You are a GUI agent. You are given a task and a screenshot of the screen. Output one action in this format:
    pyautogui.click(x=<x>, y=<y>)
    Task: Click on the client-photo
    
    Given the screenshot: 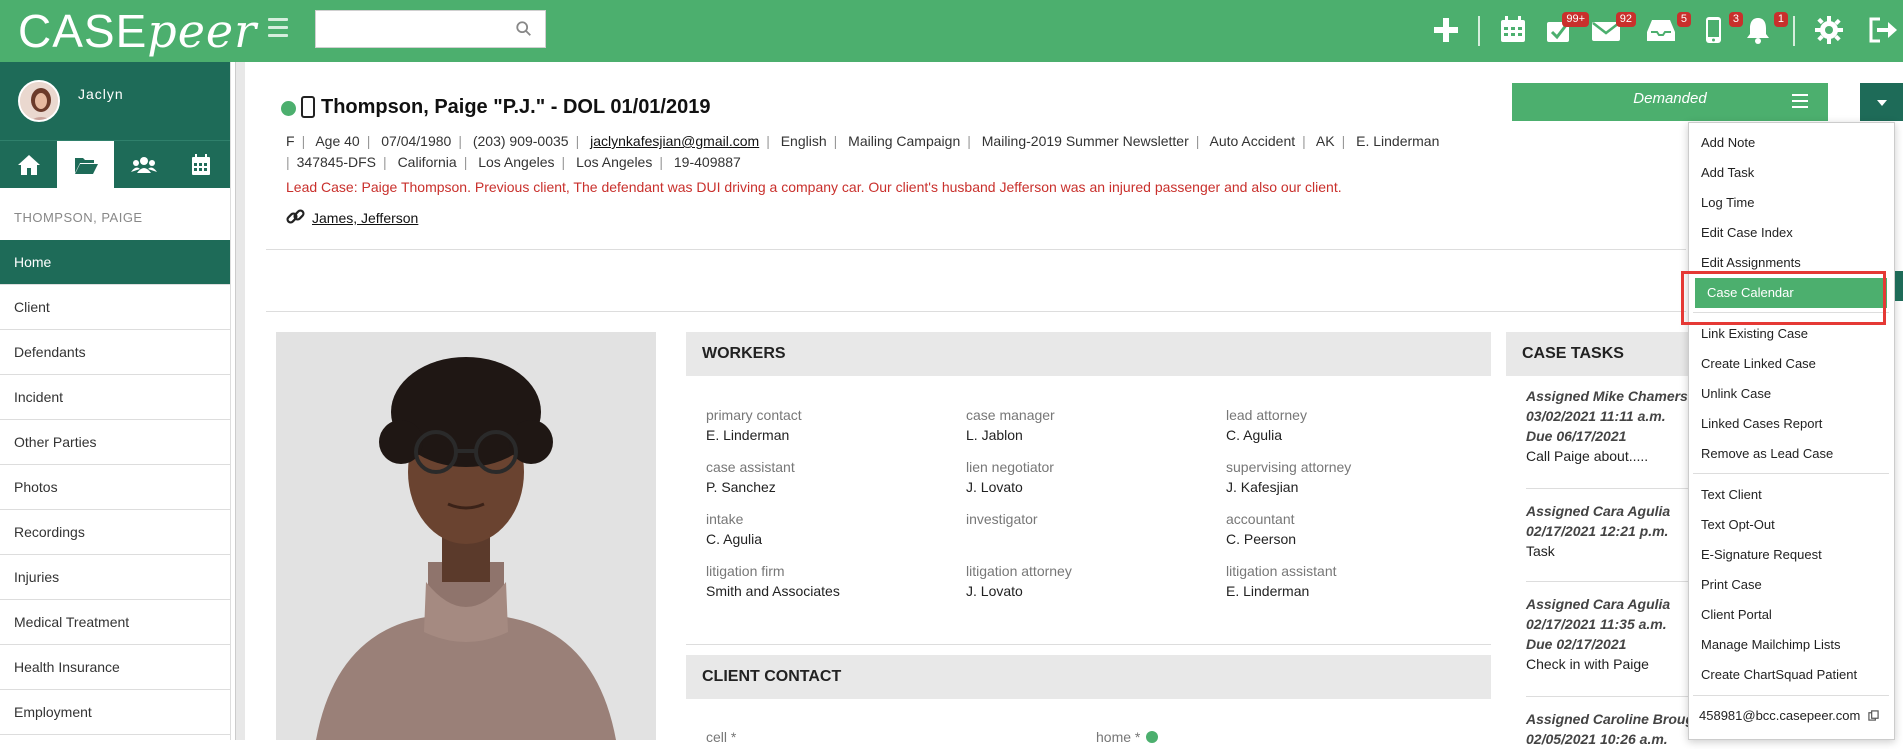 What is the action you would take?
    pyautogui.click(x=466, y=536)
    